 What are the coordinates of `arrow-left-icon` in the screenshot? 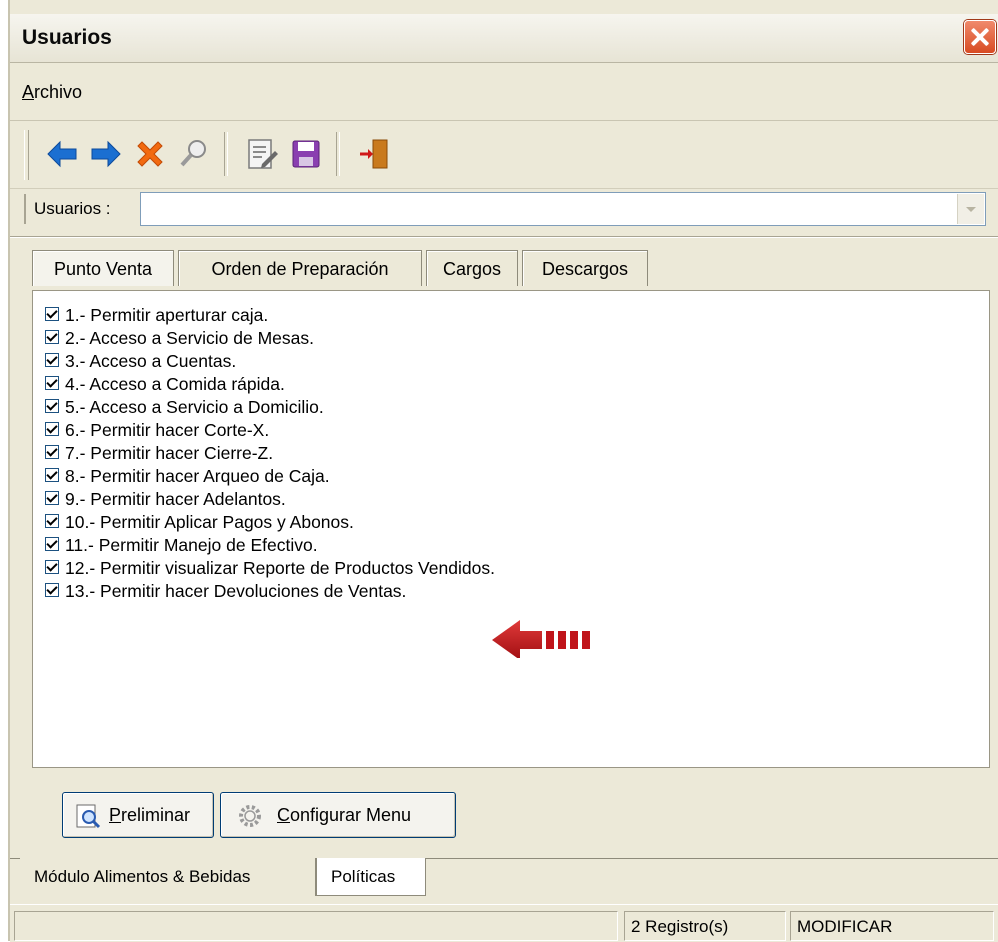 It's located at (62, 154).